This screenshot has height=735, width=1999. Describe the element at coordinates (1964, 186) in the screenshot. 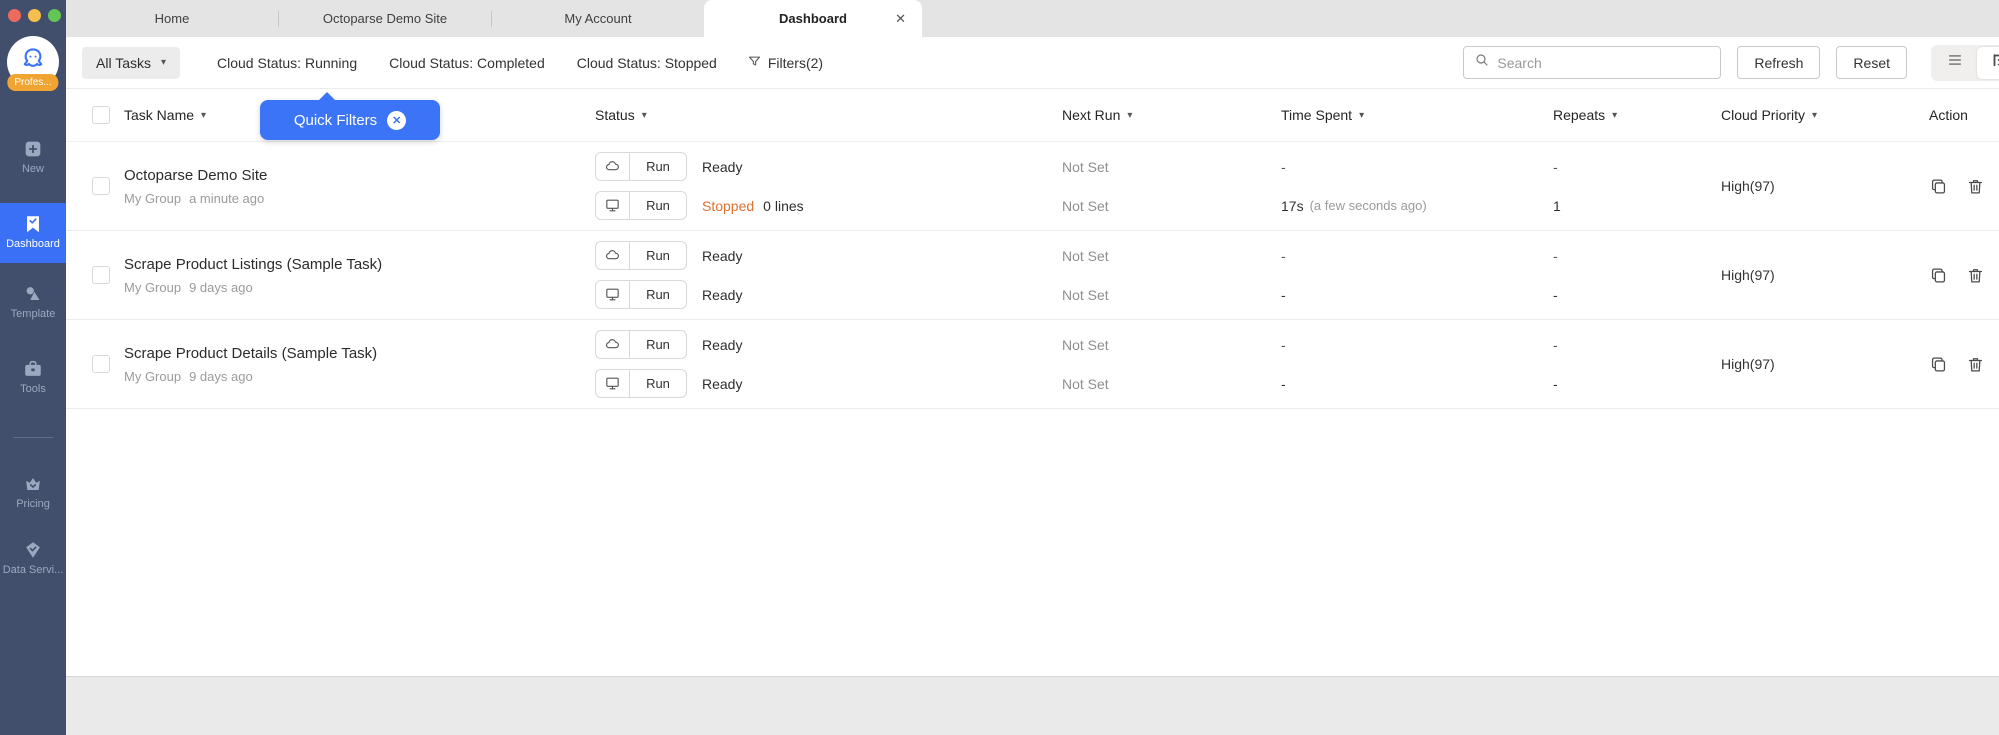

I see `action-cell` at that location.